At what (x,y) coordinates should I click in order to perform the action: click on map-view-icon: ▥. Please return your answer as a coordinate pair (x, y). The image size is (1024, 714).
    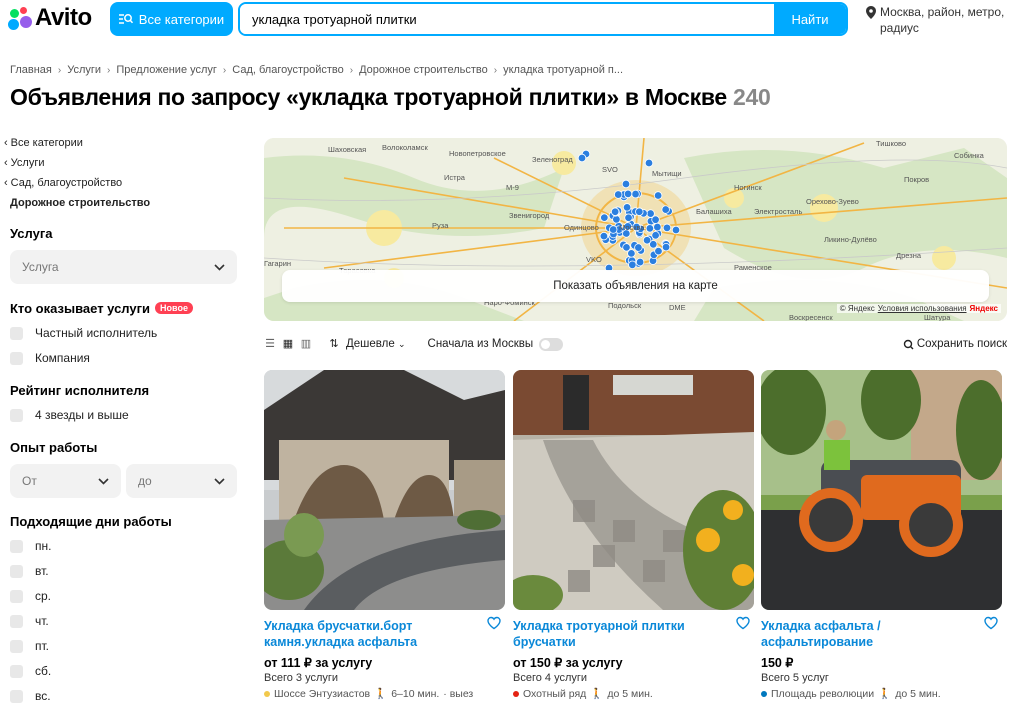
    Looking at the image, I should click on (306, 344).